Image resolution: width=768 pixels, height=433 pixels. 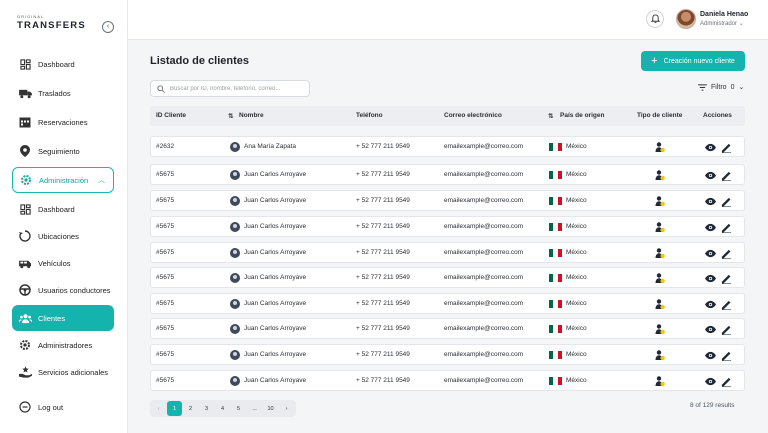 What do you see at coordinates (693, 61) in the screenshot?
I see `new-client-button: + Creación nuevo cliente` at bounding box center [693, 61].